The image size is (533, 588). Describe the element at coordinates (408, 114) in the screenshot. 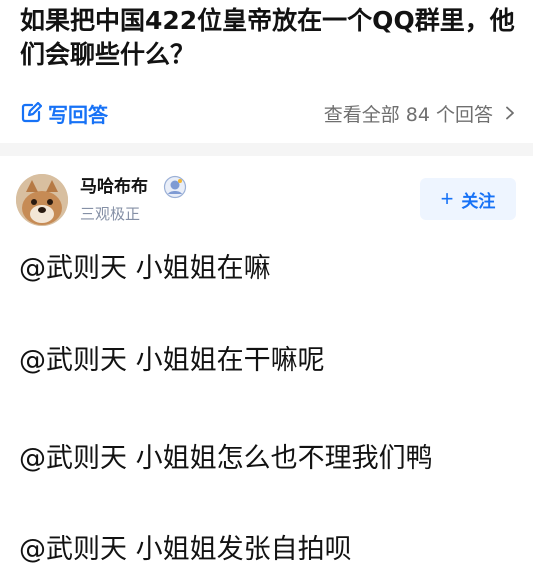

I see `view-all-answers-label: 查看全部 84 个回答` at that location.